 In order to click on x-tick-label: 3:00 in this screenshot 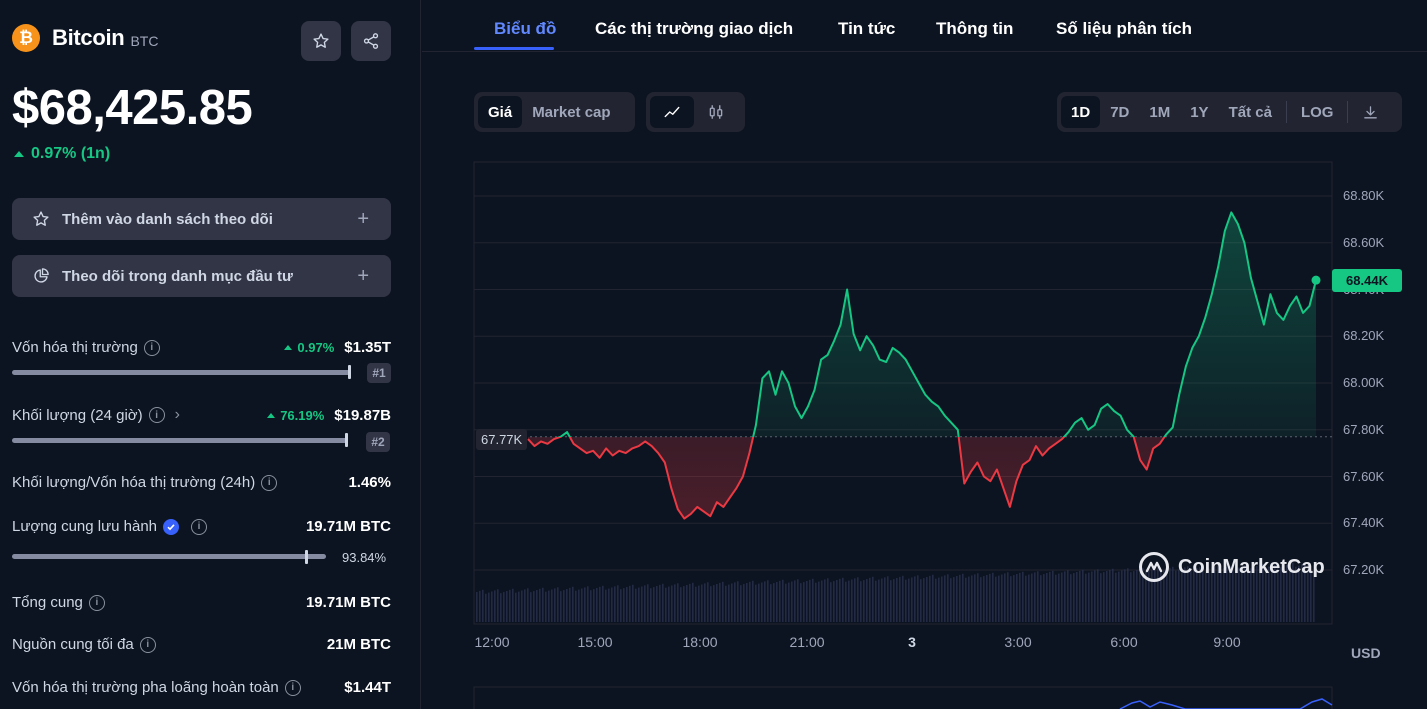, I will do `click(1018, 642)`.